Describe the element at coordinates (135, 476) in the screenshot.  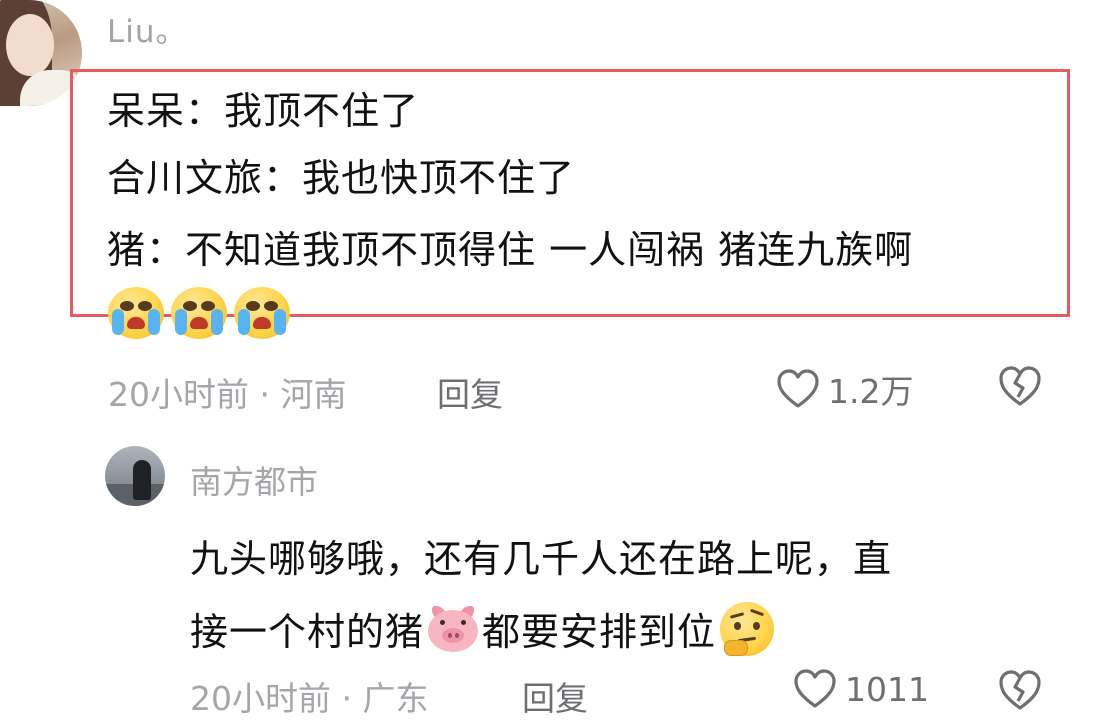
I see `avatar` at that location.